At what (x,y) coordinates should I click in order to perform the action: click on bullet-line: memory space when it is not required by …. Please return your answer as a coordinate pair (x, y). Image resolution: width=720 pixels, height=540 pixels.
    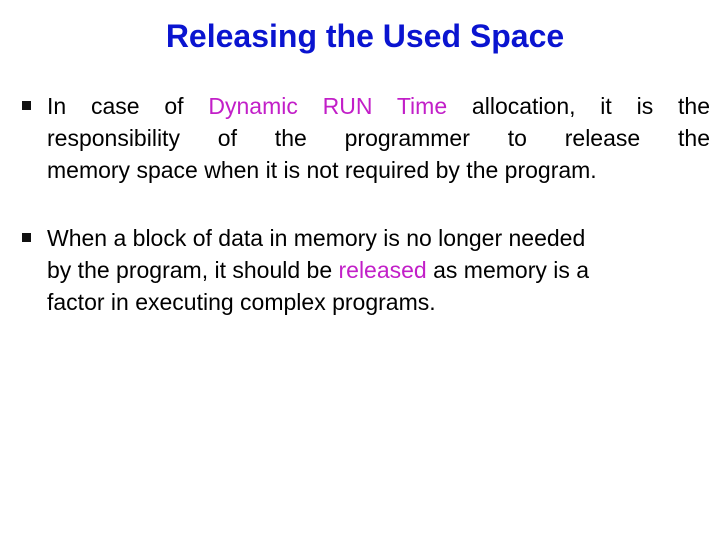
    Looking at the image, I should click on (322, 170).